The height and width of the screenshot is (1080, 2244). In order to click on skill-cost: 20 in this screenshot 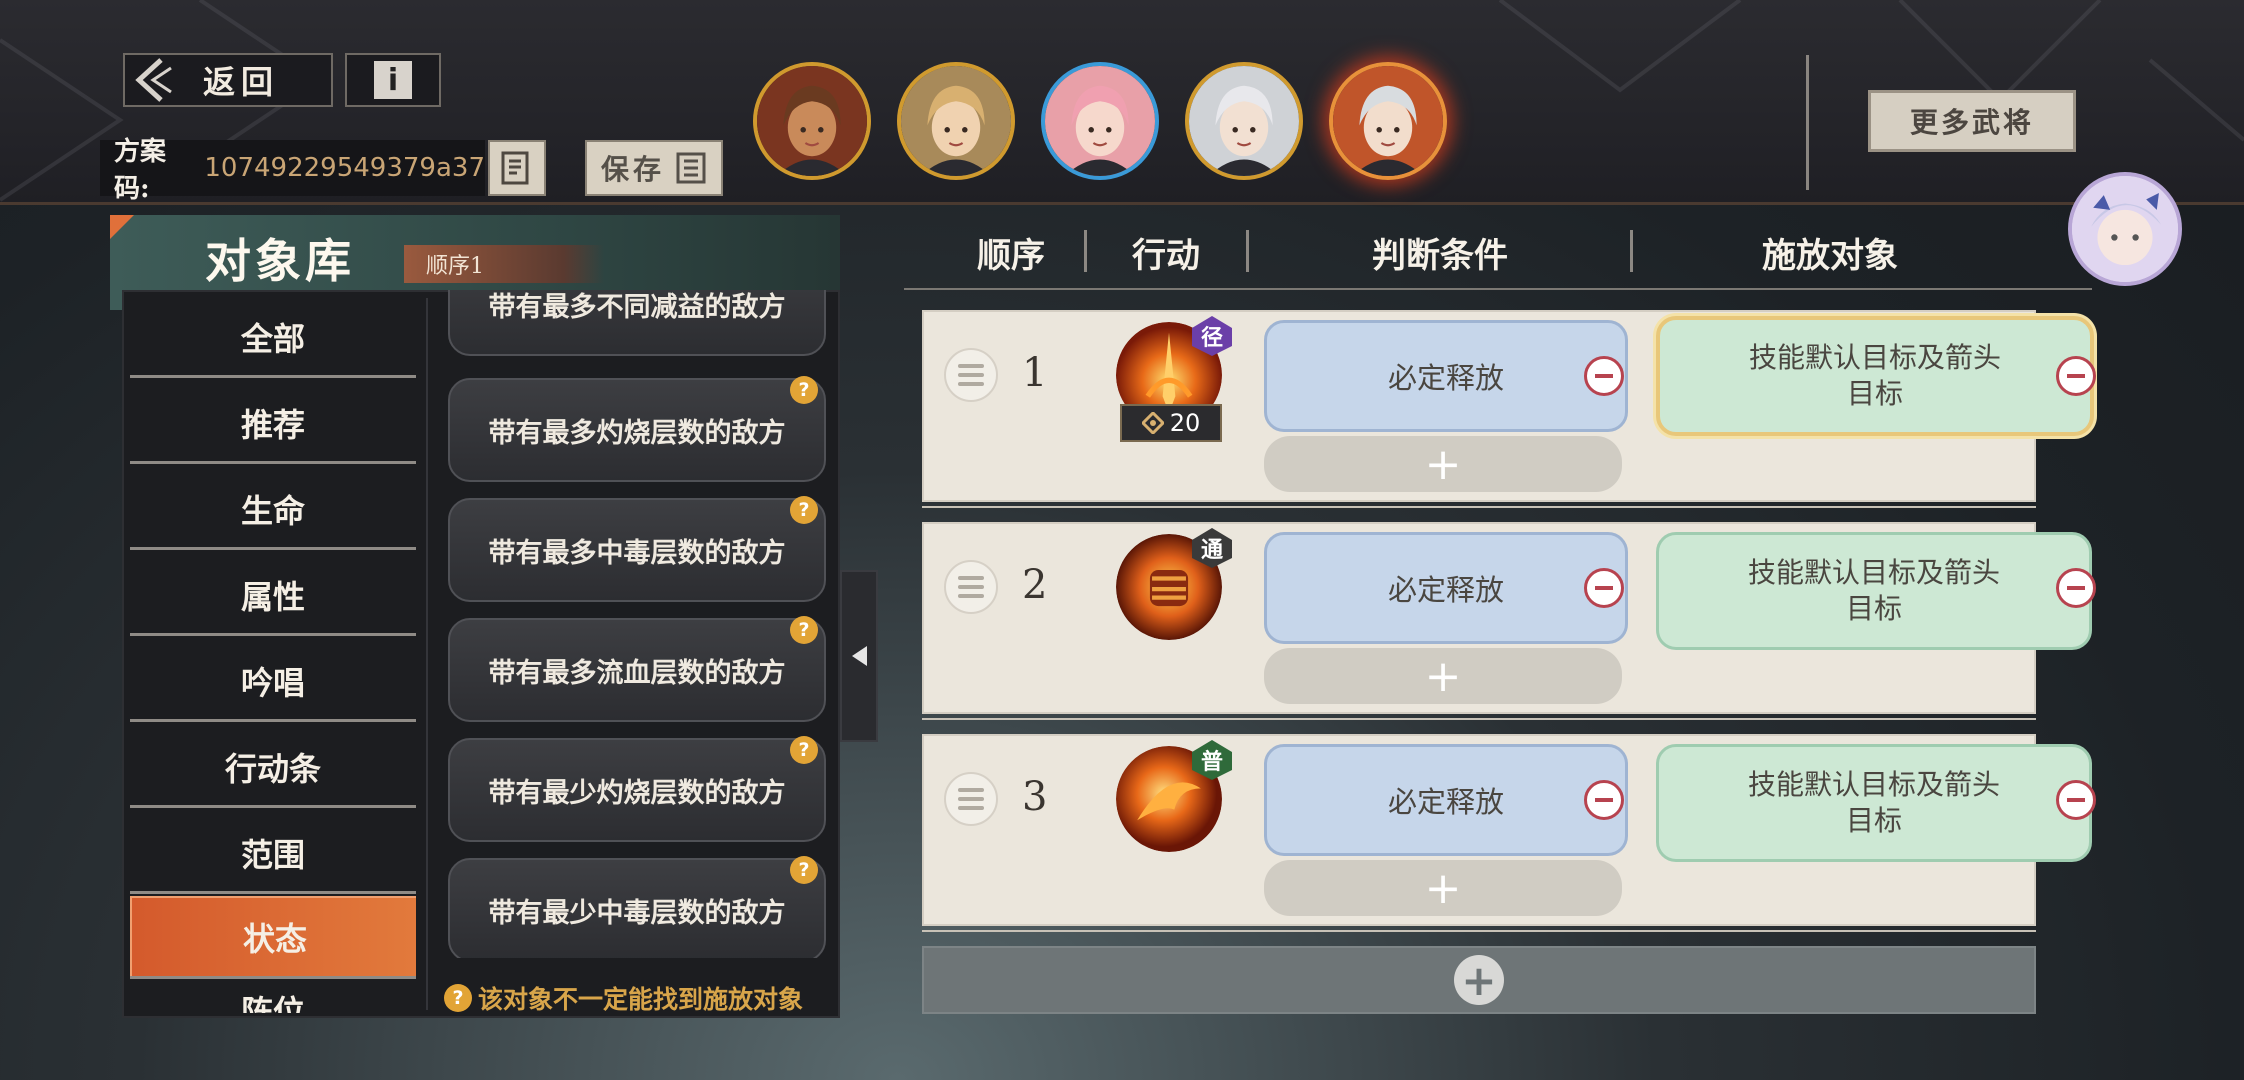, I will do `click(1171, 423)`.